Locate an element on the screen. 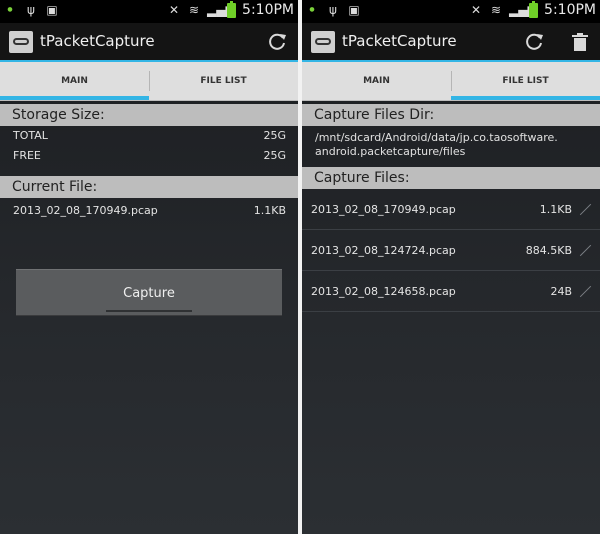 This screenshot has height=534, width=600. current-file-header: Current File: is located at coordinates (149, 187).